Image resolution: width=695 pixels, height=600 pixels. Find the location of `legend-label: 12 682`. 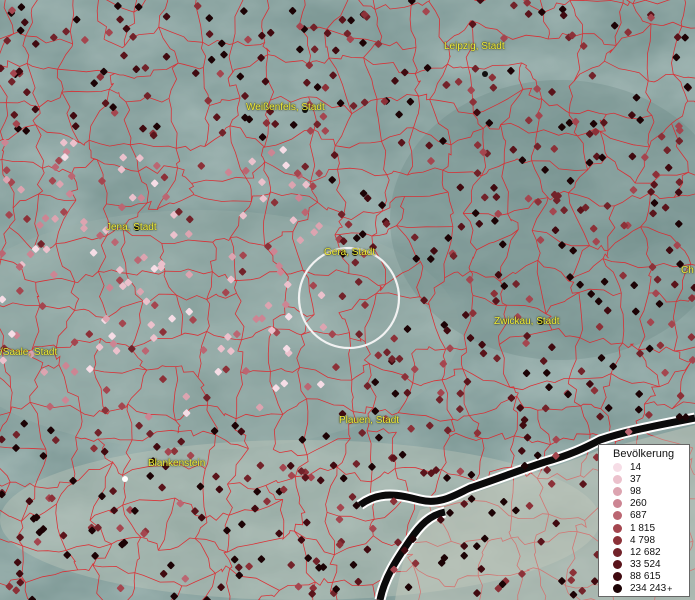

legend-label: 12 682 is located at coordinates (645, 552).